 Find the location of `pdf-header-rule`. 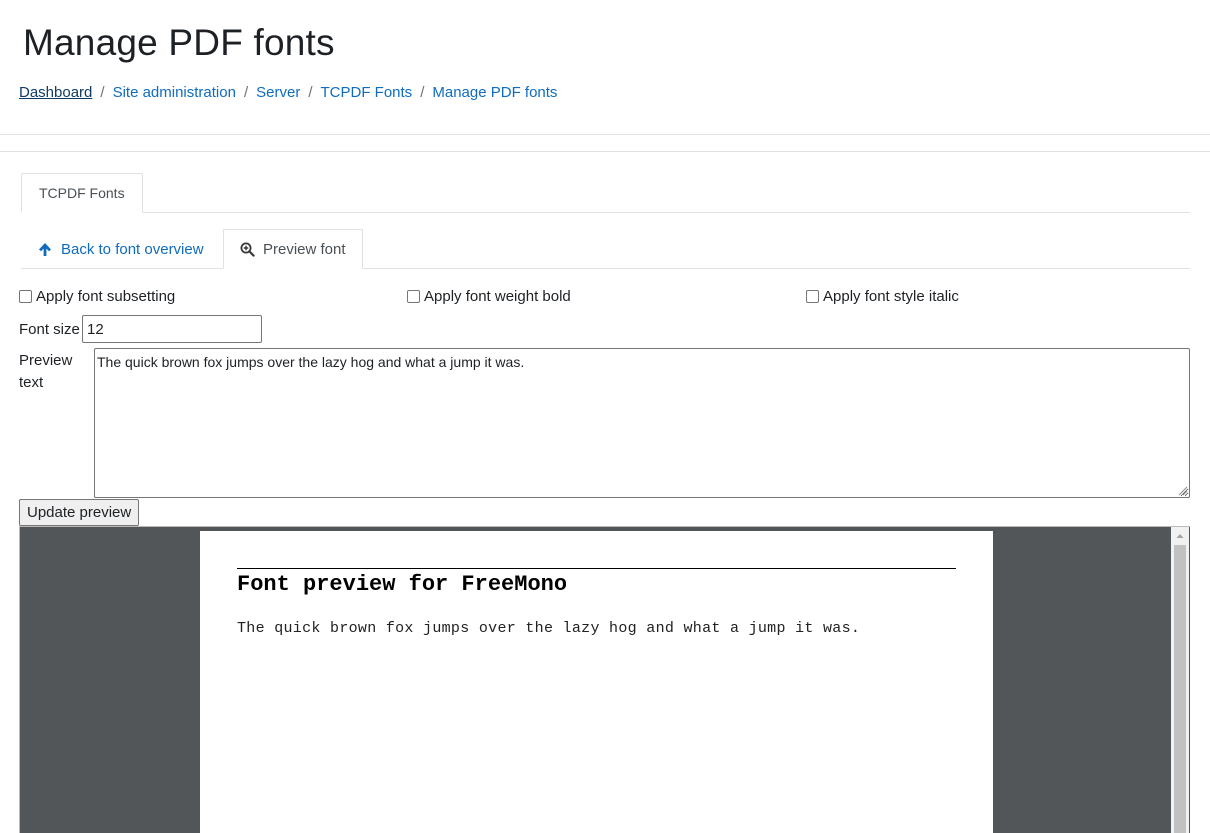

pdf-header-rule is located at coordinates (596, 568).